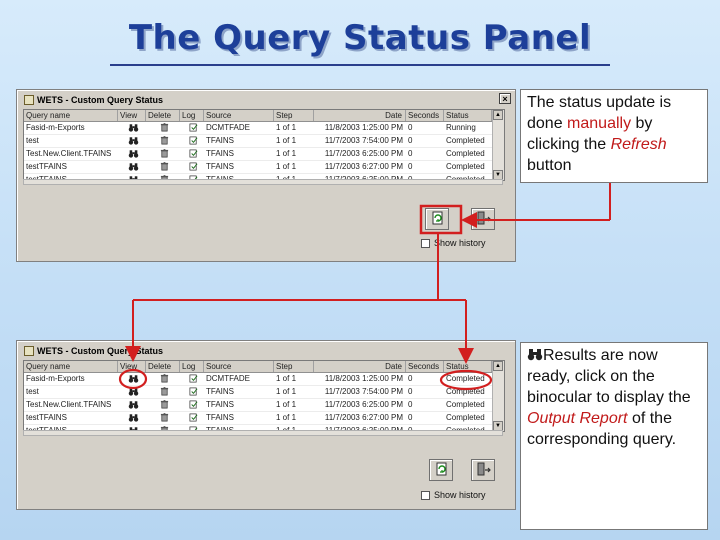 The width and height of the screenshot is (720, 540). I want to click on window-titlebar: WETS - Custom Query Status ×, so click(266, 99).